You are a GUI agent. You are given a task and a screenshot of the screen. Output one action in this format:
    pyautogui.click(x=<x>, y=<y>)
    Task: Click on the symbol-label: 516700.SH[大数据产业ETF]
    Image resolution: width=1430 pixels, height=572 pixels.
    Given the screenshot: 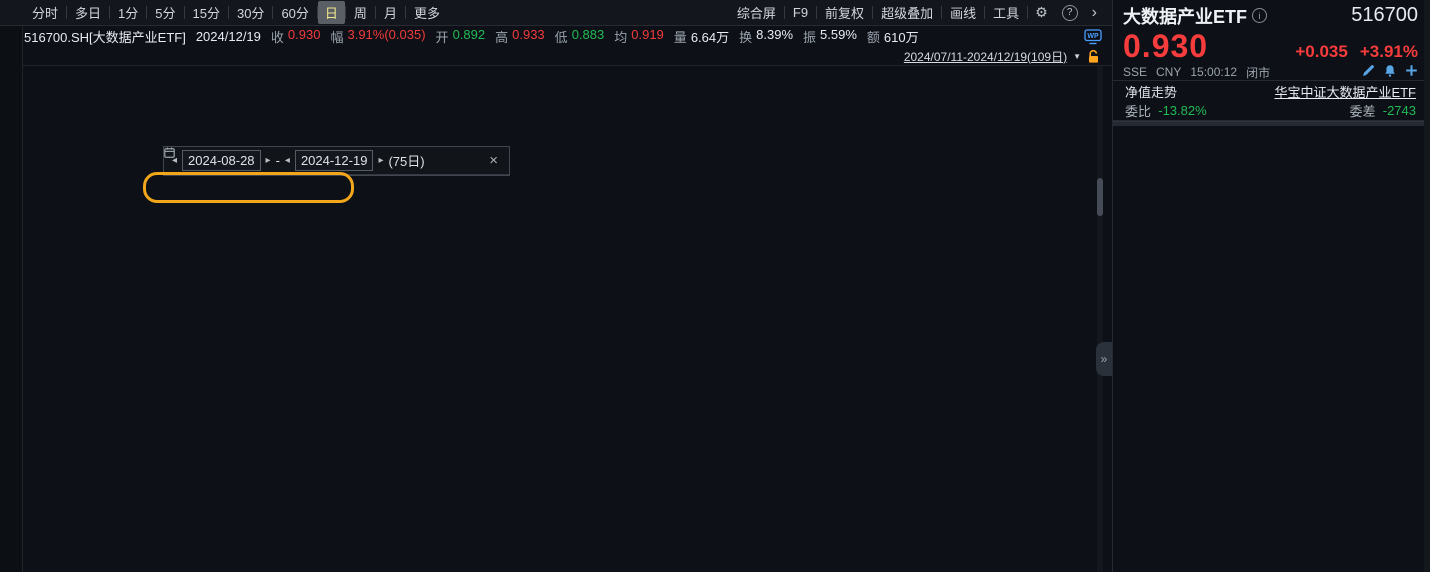 What is the action you would take?
    pyautogui.click(x=105, y=37)
    